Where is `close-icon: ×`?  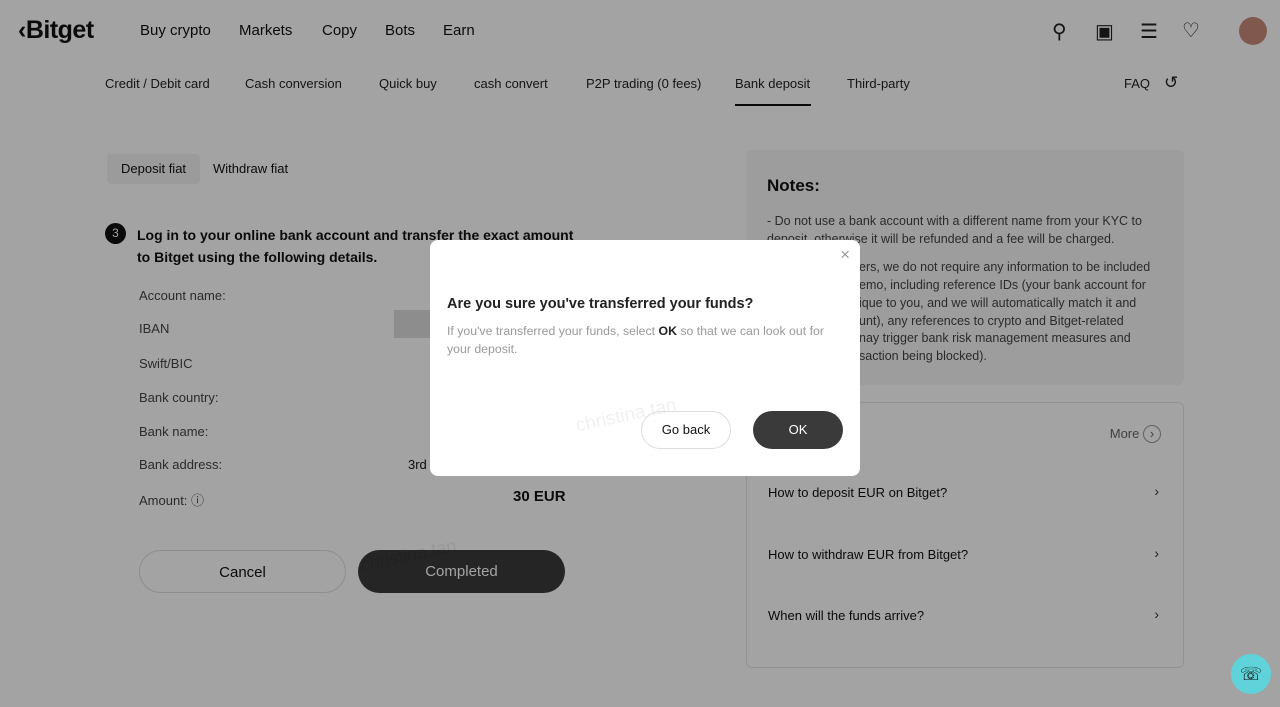
close-icon: × is located at coordinates (845, 255).